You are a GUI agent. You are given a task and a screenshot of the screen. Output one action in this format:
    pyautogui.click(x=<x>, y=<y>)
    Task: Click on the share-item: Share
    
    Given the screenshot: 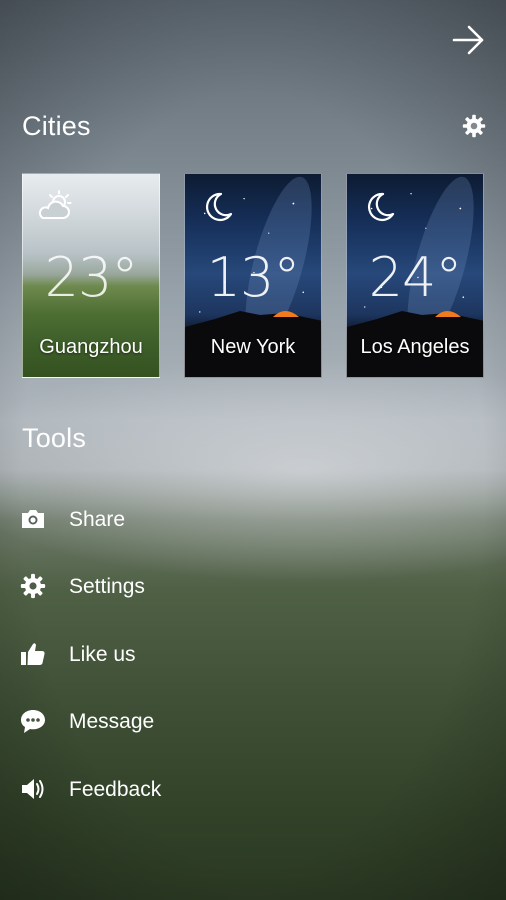 What is the action you would take?
    pyautogui.click(x=253, y=520)
    